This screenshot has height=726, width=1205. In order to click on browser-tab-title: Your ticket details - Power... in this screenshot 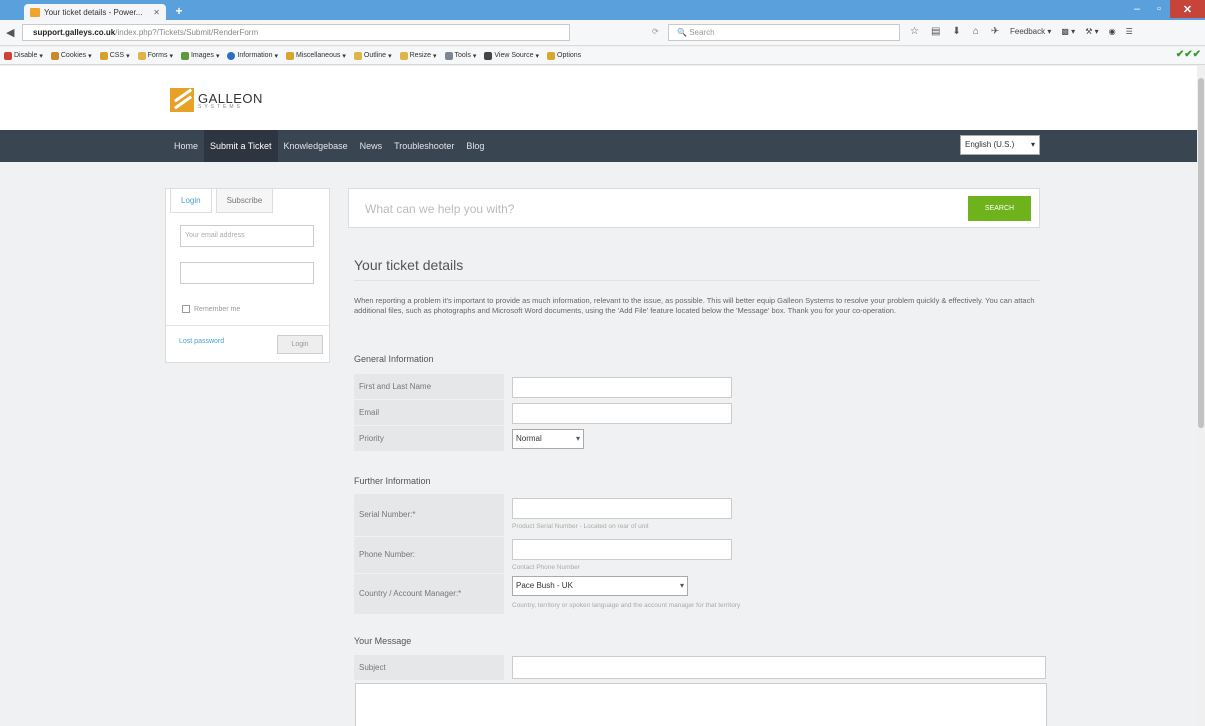, I will do `click(93, 12)`.